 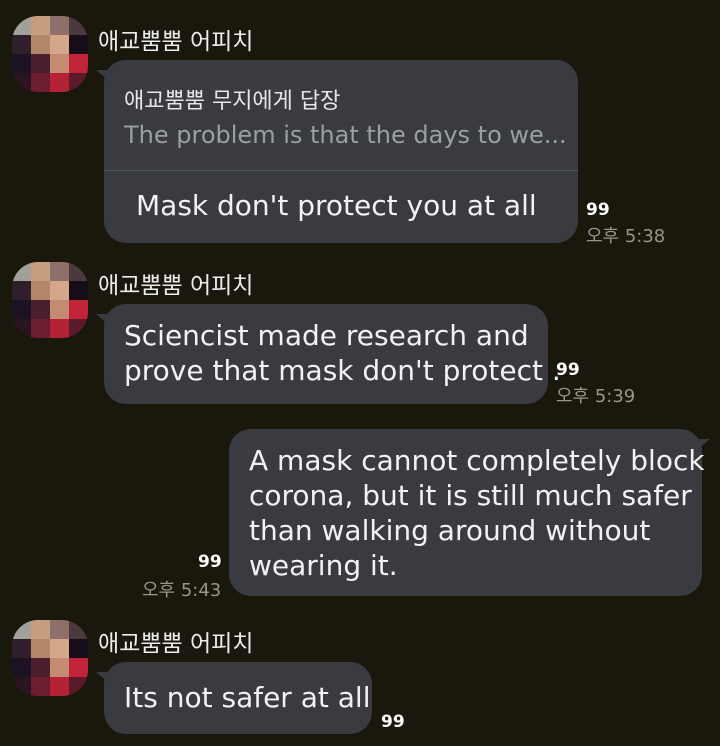 I want to click on message-time: 오후 5:39, so click(x=596, y=396).